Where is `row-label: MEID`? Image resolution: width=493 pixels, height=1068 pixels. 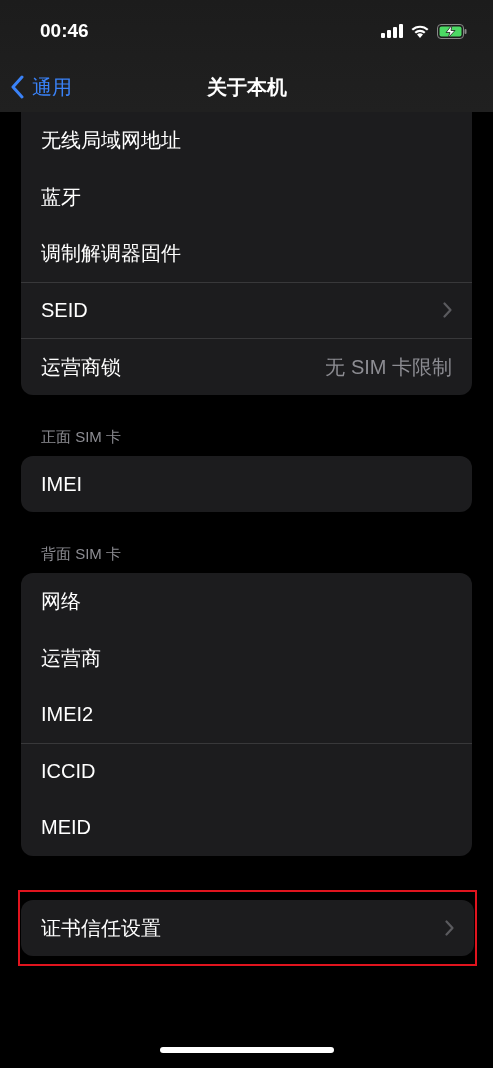 row-label: MEID is located at coordinates (66, 828).